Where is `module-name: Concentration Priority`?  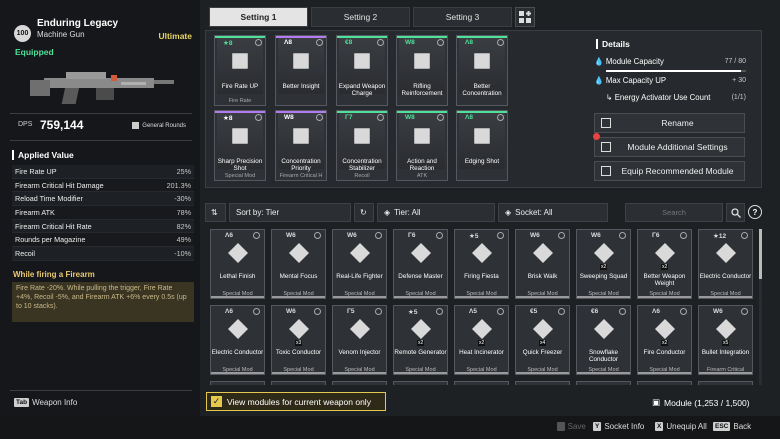 module-name: Concentration Priority is located at coordinates (301, 165).